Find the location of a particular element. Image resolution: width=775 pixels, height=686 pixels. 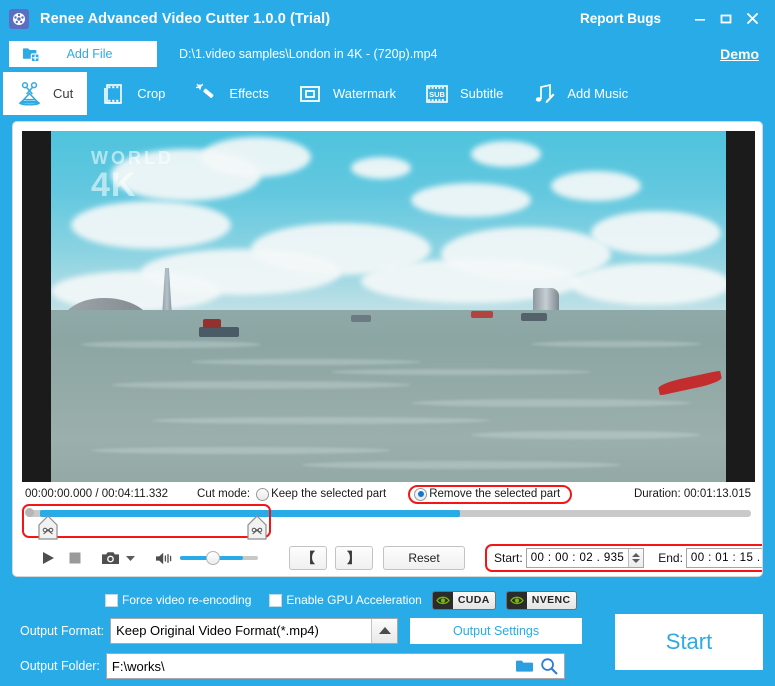

tab-add-music: Add Music is located at coordinates (579, 93).